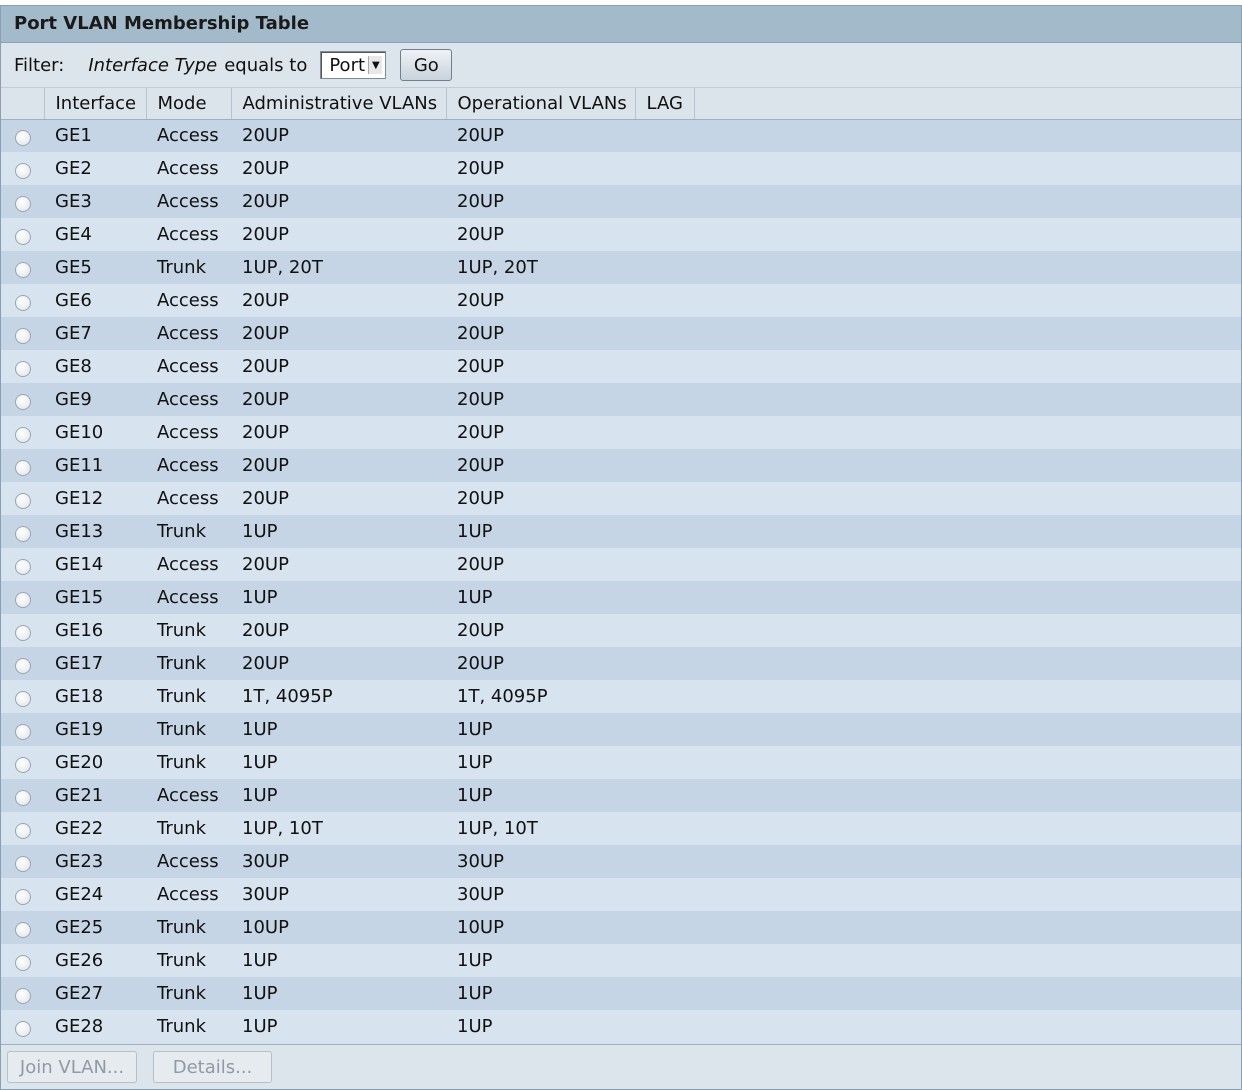  Describe the element at coordinates (621, 597) in the screenshot. I see `table-row: GE15 Access 1UP 1UP` at that location.